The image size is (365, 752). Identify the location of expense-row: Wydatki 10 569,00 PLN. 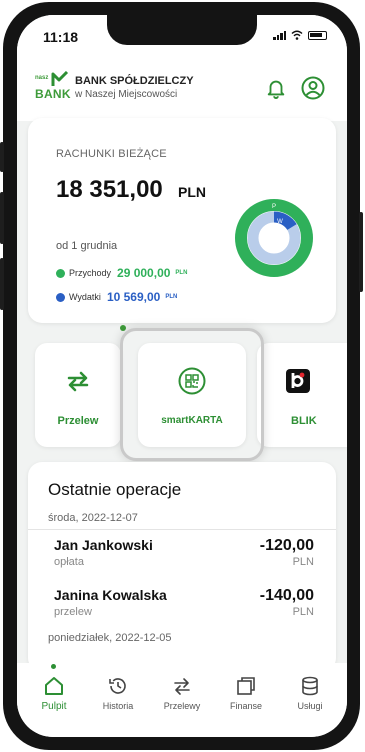
(116, 297).